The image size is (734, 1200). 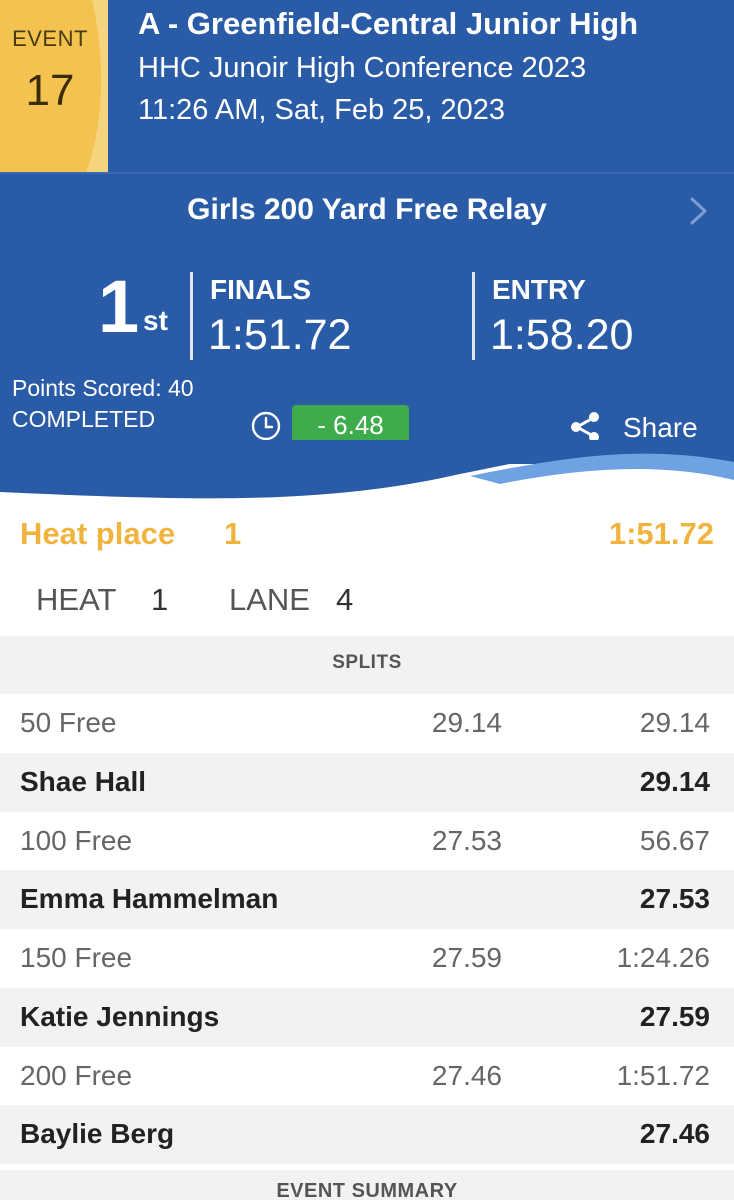 What do you see at coordinates (322, 110) in the screenshot?
I see `meet-datetime: 11:26 AM, Sat, Feb 25, 2023` at bounding box center [322, 110].